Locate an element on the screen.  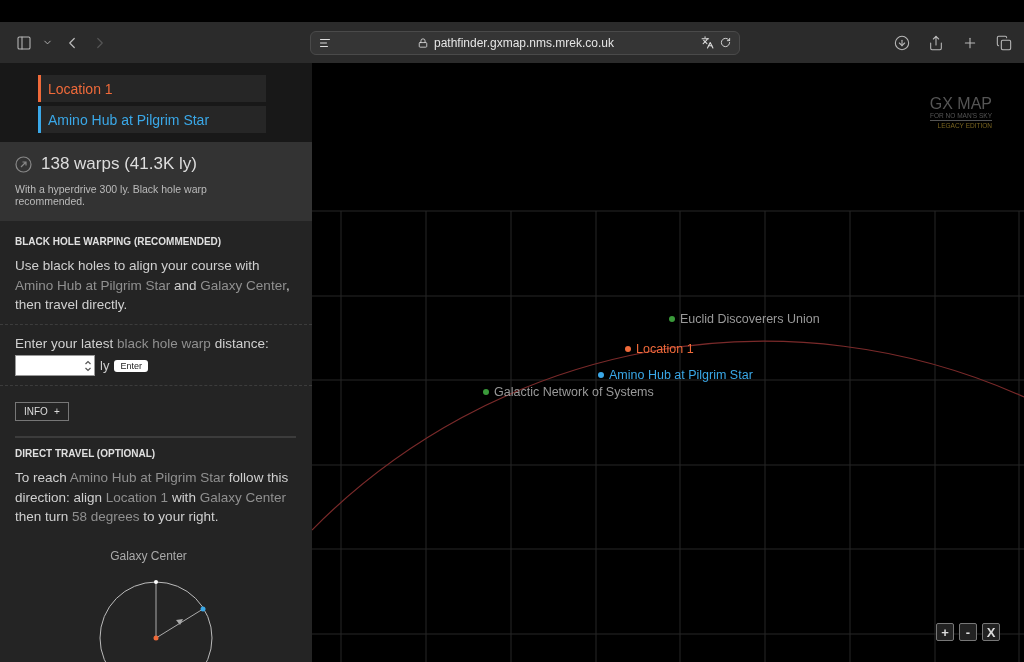
route-item: Amino Hub at Pilgrim Star is located at coordinates (152, 119).